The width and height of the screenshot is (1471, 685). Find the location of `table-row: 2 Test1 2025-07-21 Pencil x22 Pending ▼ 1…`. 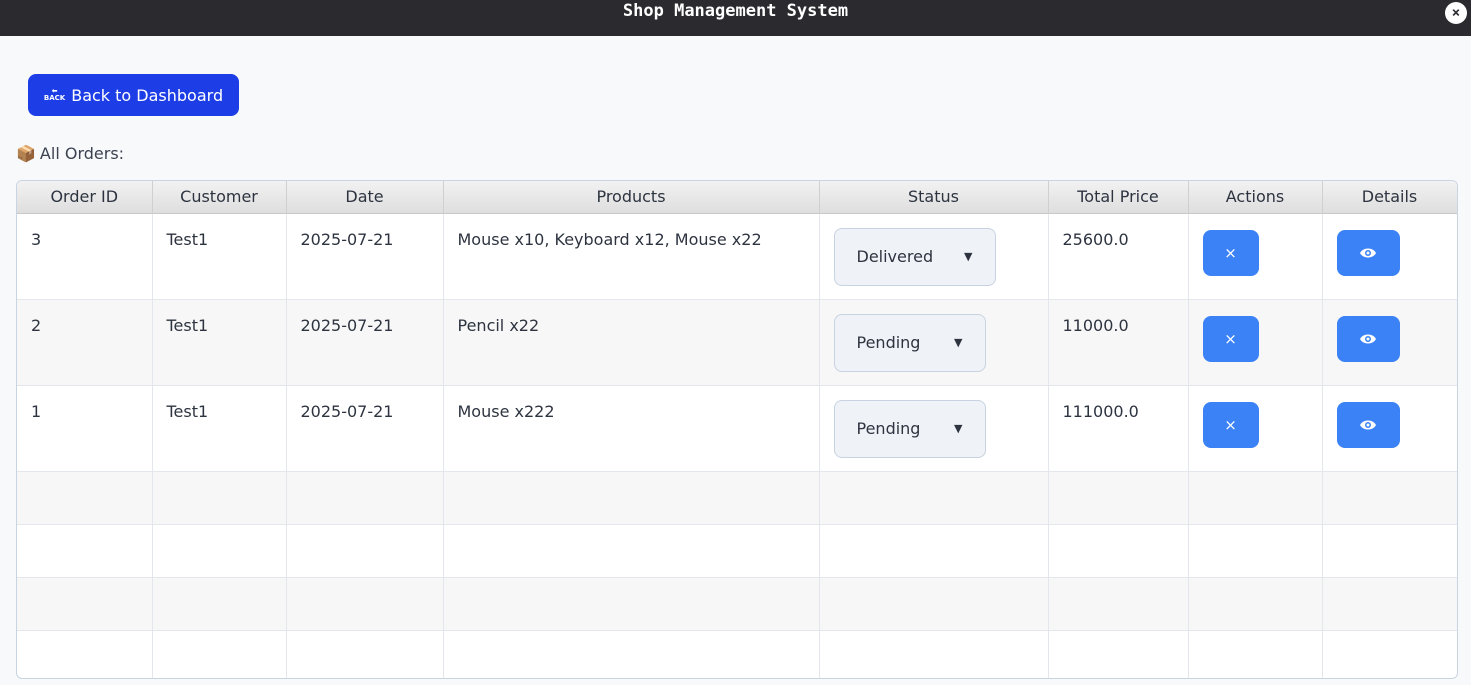

table-row: 2 Test1 2025-07-21 Pencil x22 Pending ▼ 1… is located at coordinates (737, 342).